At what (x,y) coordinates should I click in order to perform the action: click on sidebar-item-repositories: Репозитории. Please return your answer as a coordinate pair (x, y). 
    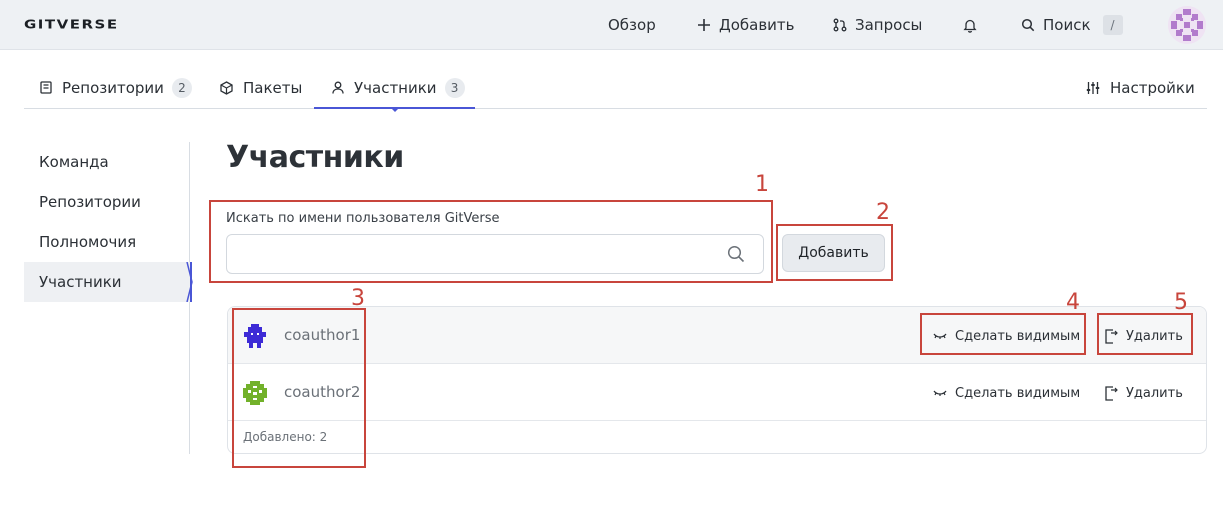
    Looking at the image, I should click on (107, 202).